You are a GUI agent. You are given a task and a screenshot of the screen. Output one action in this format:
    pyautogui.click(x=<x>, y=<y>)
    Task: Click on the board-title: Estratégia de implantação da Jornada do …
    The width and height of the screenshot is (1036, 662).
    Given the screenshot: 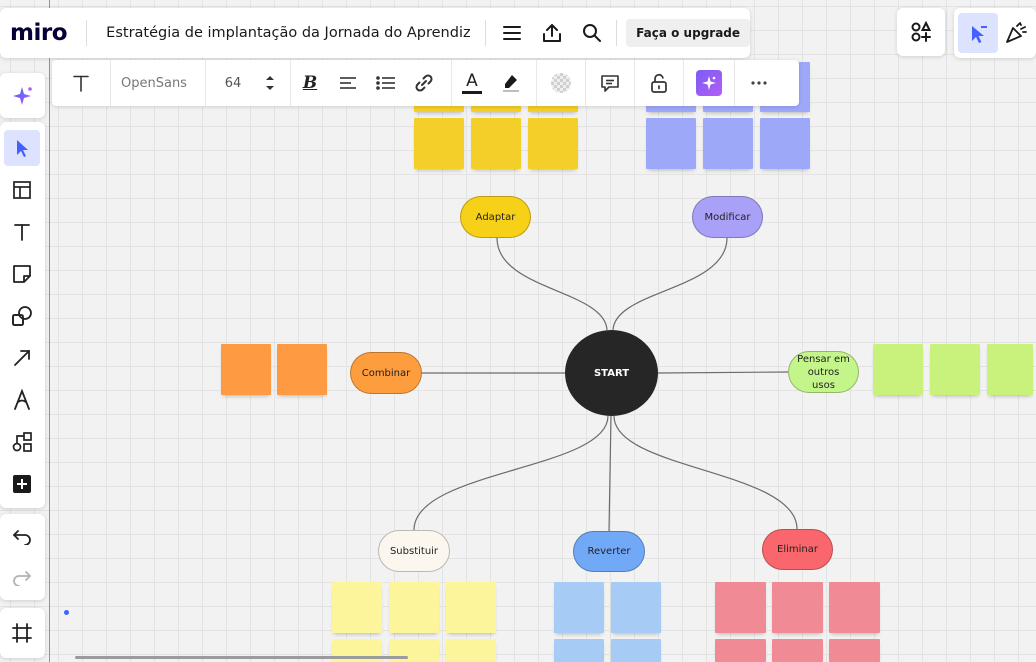 What is the action you would take?
    pyautogui.click(x=288, y=33)
    